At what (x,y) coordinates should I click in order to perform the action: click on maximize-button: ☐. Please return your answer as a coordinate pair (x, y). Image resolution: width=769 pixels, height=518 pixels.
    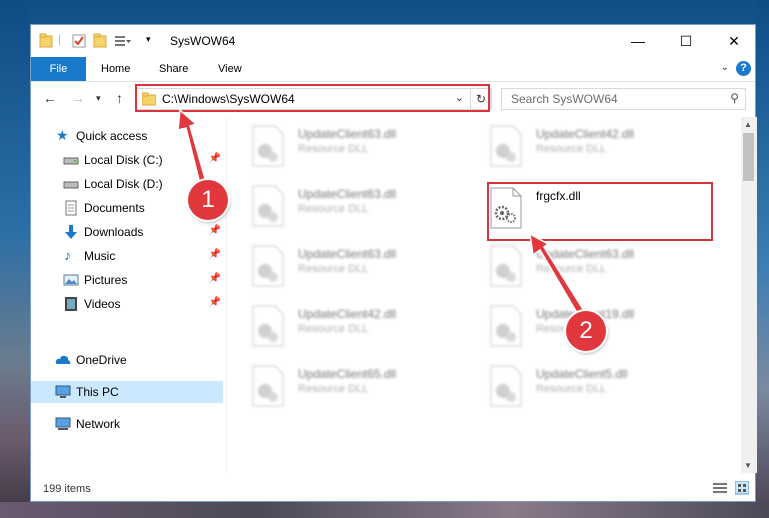
    Looking at the image, I should click on (686, 41).